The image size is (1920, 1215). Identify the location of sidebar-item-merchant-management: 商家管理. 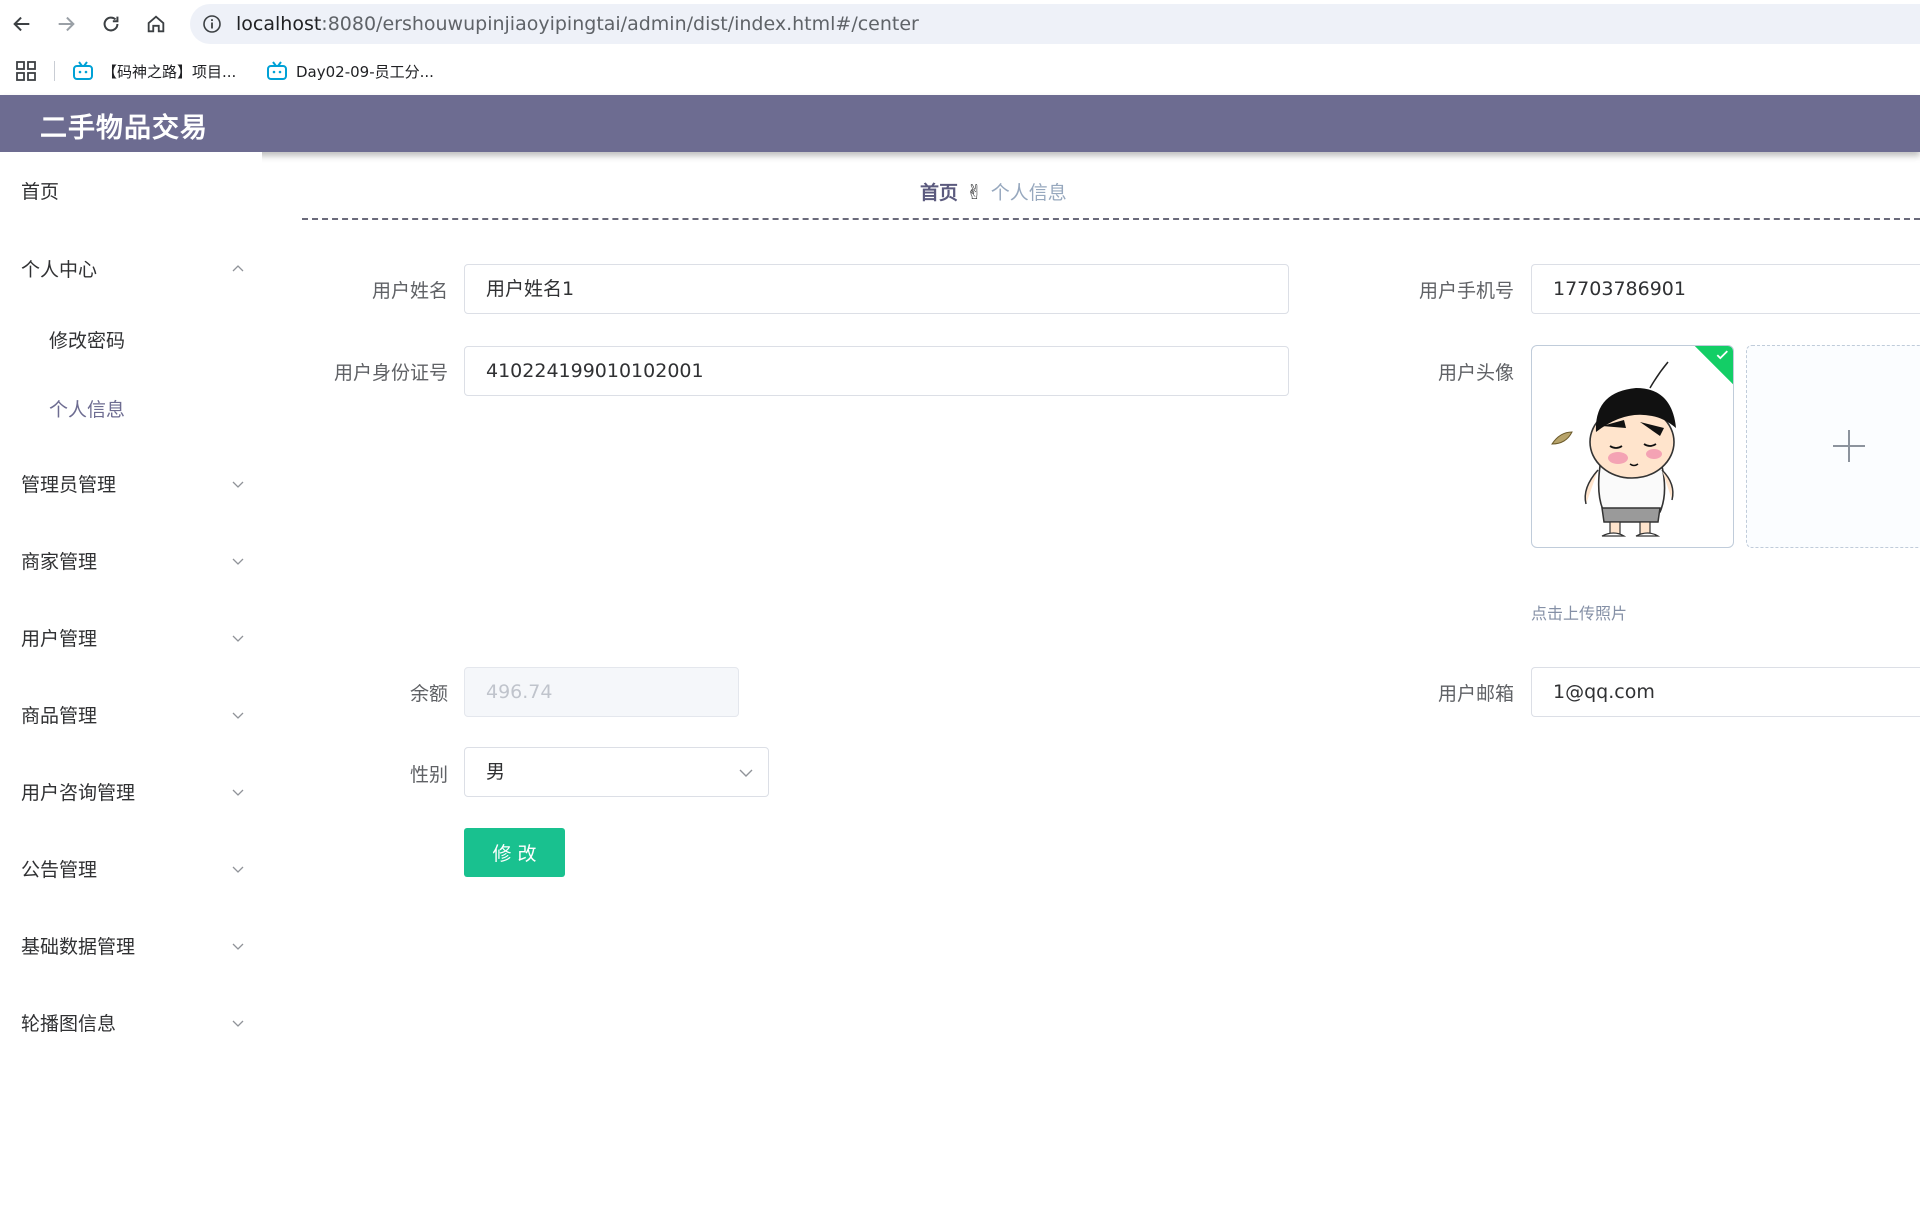
(131, 560).